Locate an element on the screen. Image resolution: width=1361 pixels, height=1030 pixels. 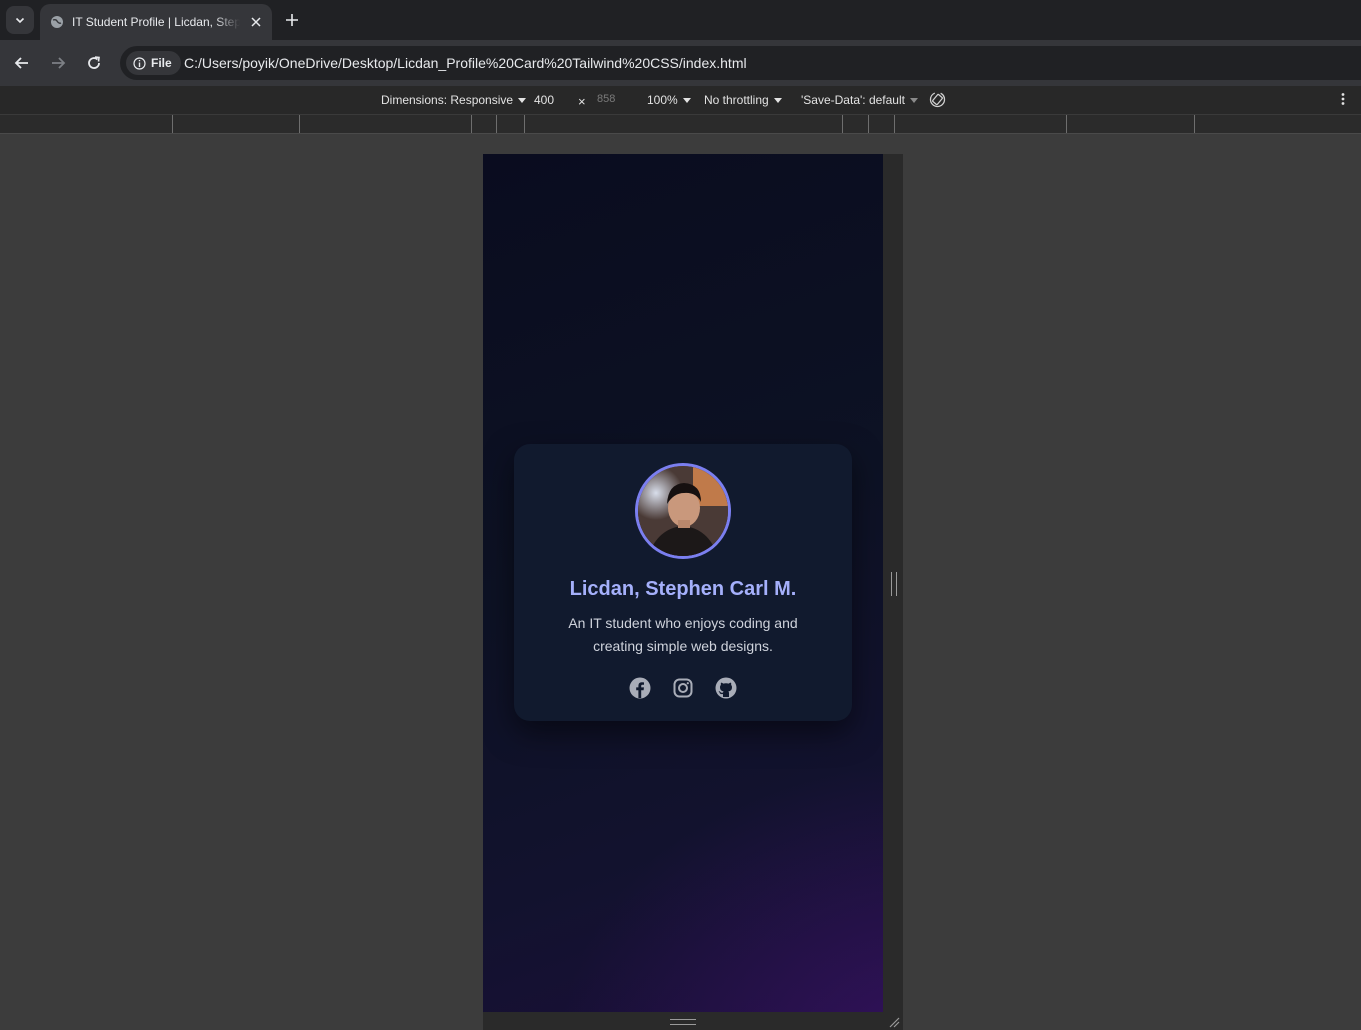
times-icon: × is located at coordinates (582, 101).